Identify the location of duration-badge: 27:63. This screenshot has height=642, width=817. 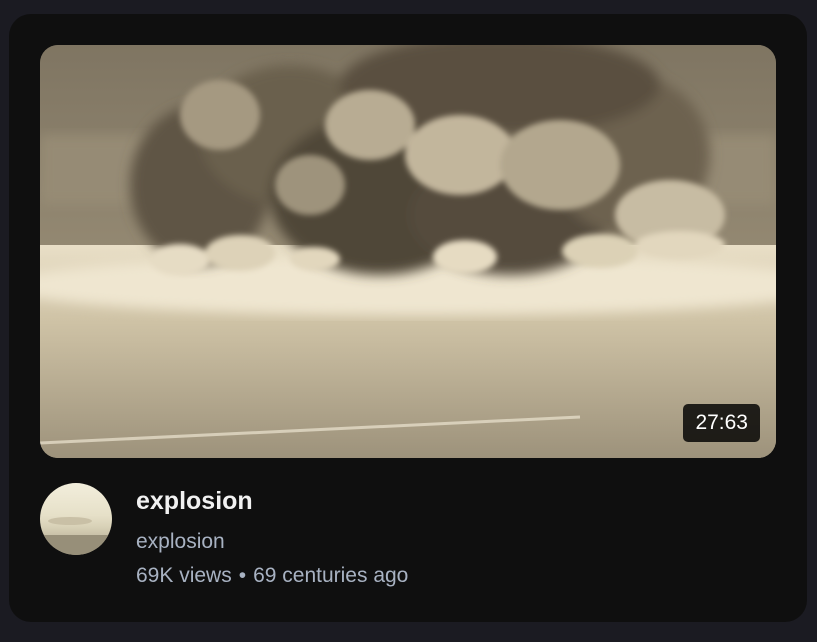
(721, 423).